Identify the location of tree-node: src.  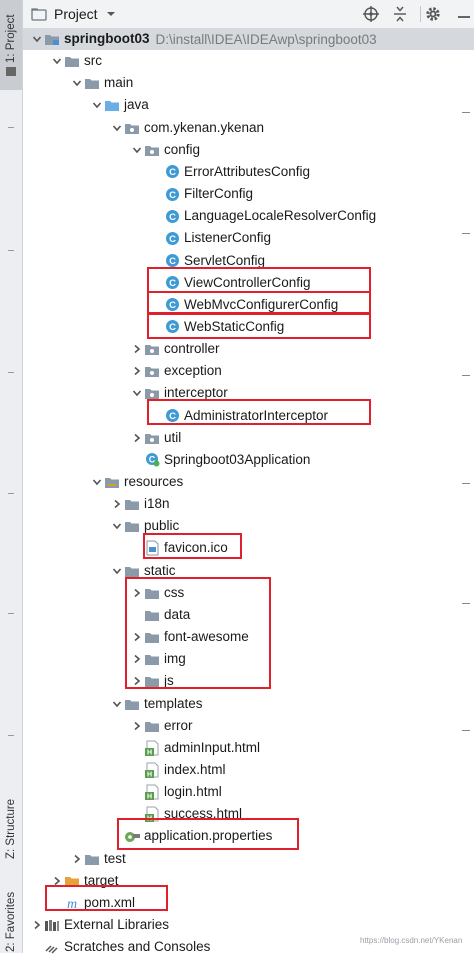
(76, 61).